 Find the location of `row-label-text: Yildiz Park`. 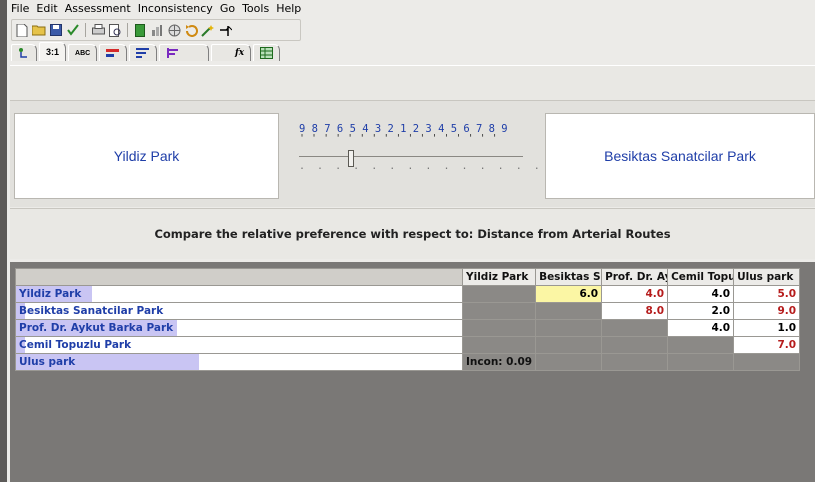

row-label-text: Yildiz Park is located at coordinates (50, 294).